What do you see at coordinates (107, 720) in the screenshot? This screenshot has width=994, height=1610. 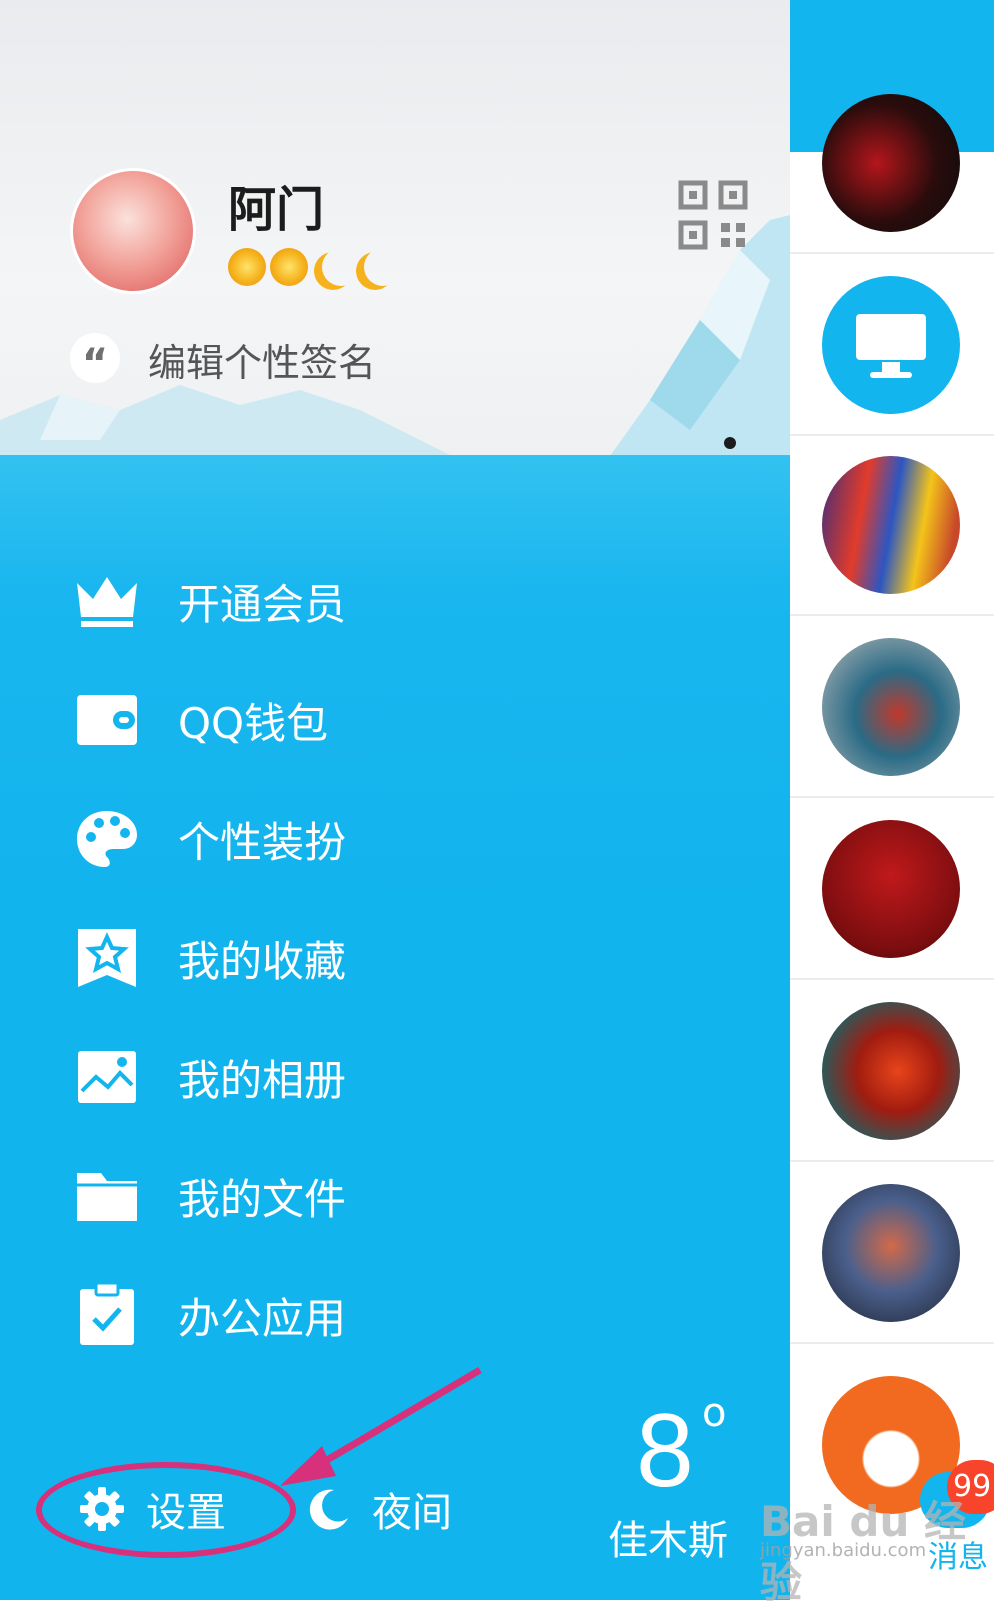 I see `wallet-icon` at bounding box center [107, 720].